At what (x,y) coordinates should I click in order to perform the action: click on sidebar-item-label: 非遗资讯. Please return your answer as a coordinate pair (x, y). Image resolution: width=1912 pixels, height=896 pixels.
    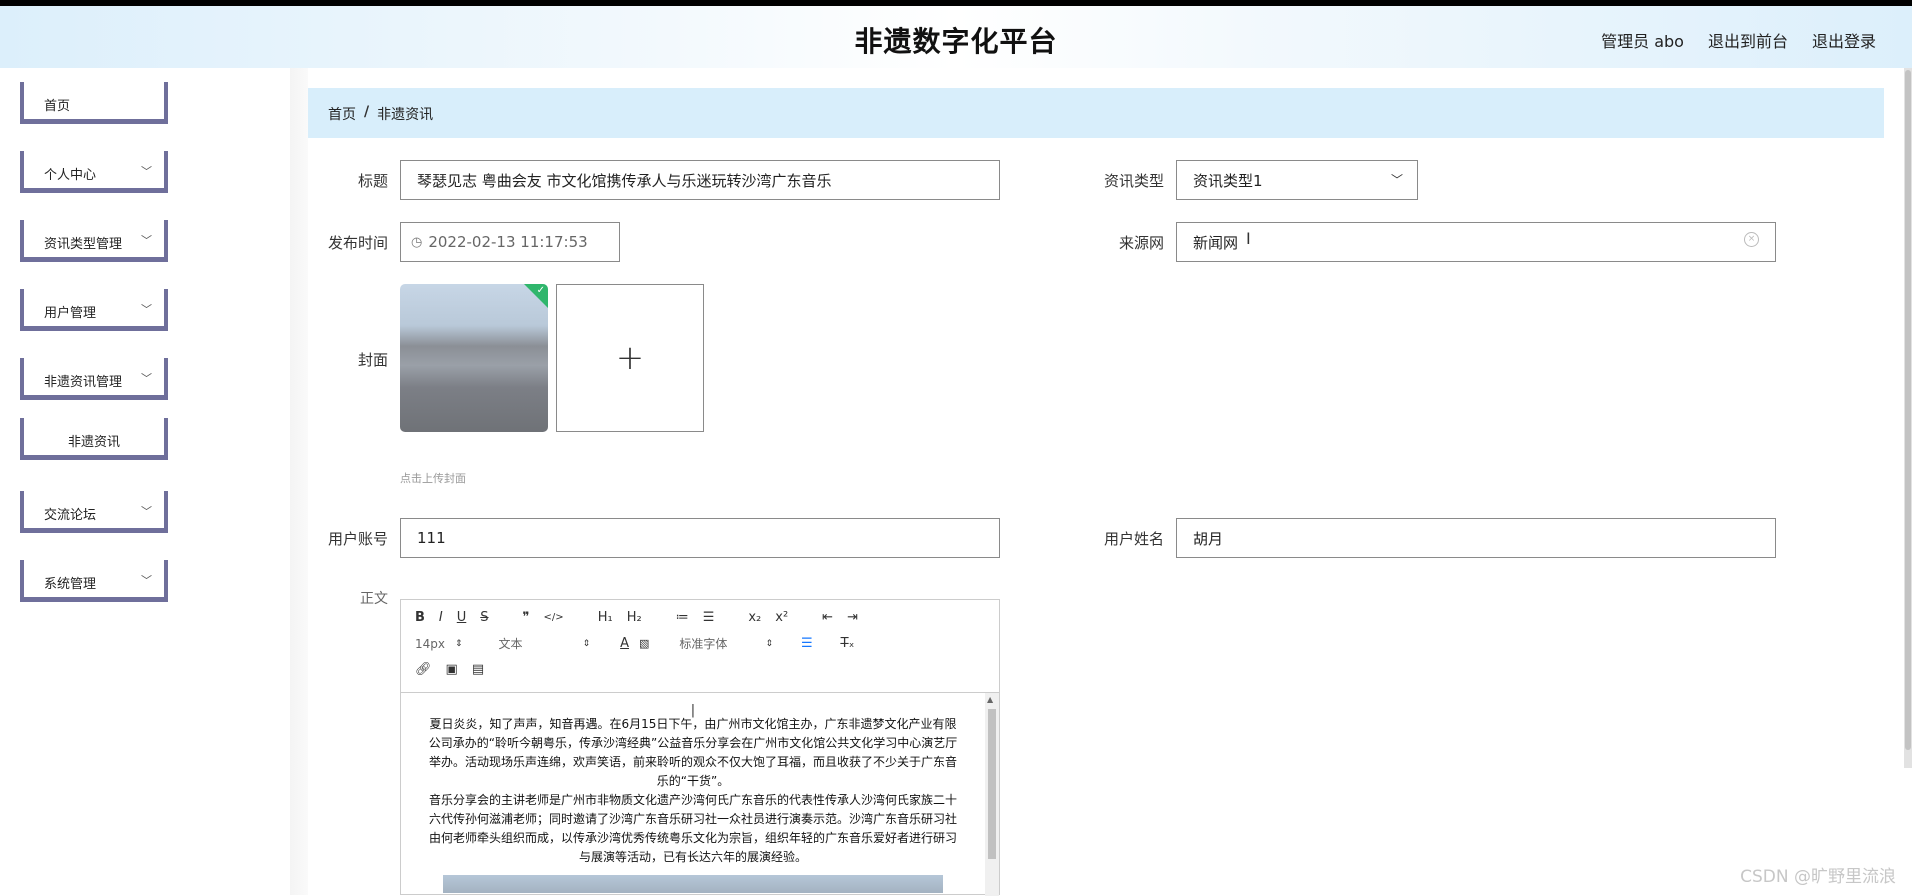
    Looking at the image, I should click on (94, 442).